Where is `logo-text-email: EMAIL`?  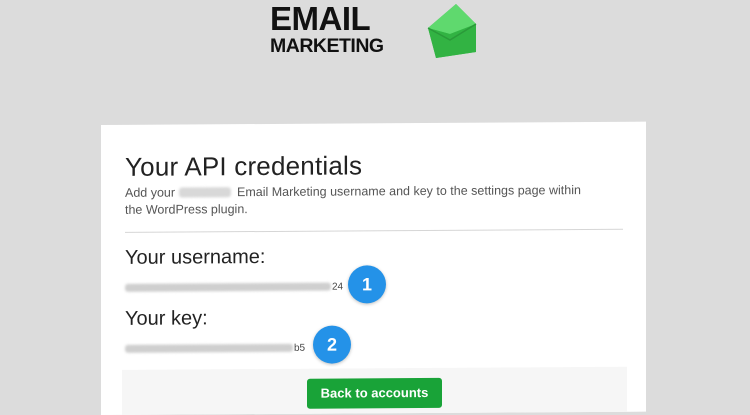 logo-text-email: EMAIL is located at coordinates (320, 18).